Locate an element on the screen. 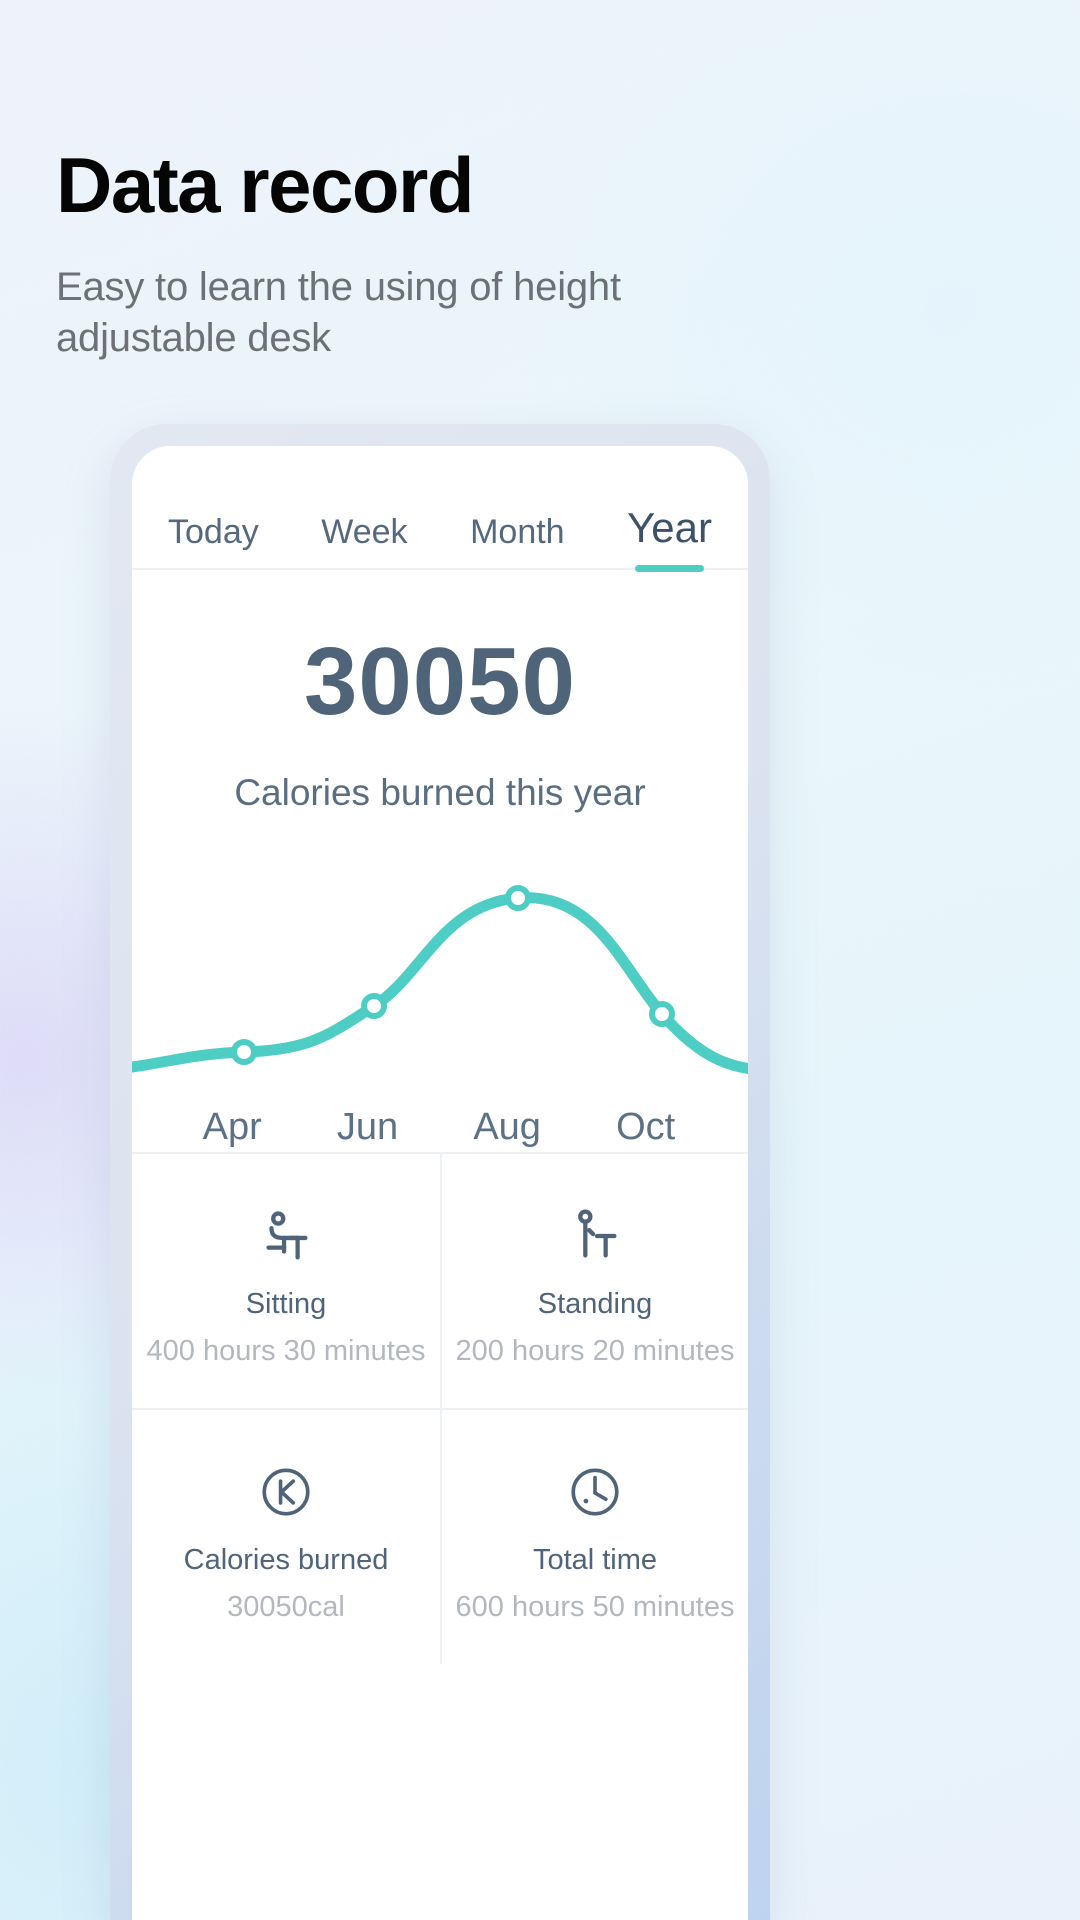 This screenshot has height=1920, width=1080. calories-line-chart: Feb Apr Jun Aug Oct Dec is located at coordinates (440, 1001).